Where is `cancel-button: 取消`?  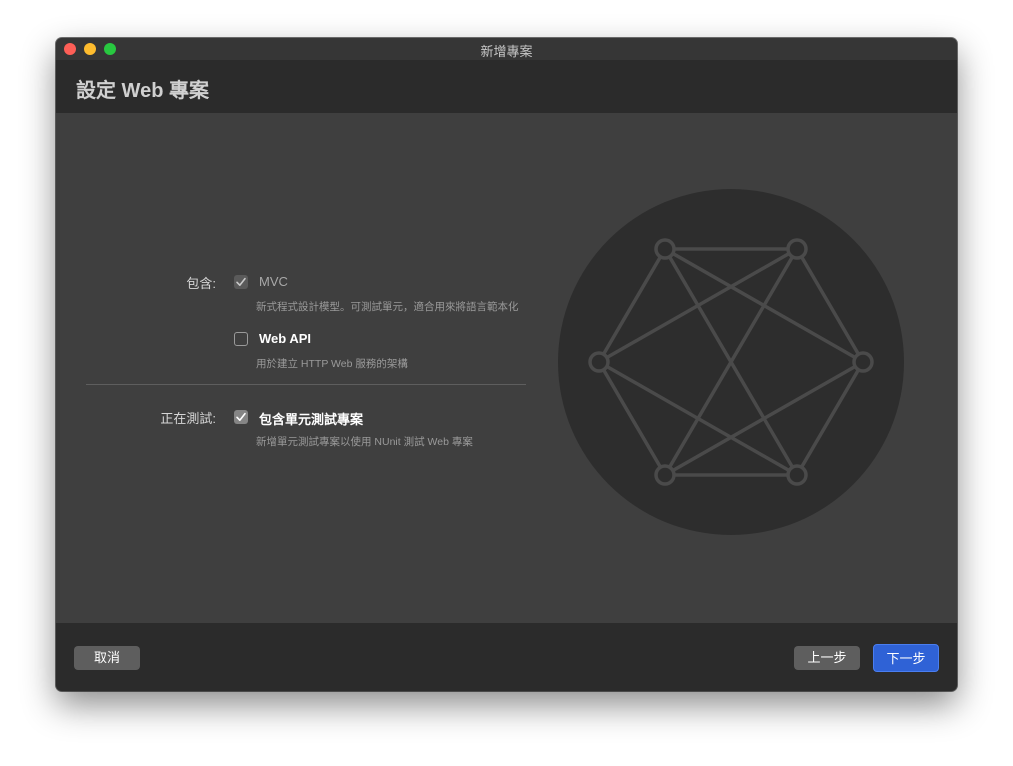 cancel-button: 取消 is located at coordinates (107, 658).